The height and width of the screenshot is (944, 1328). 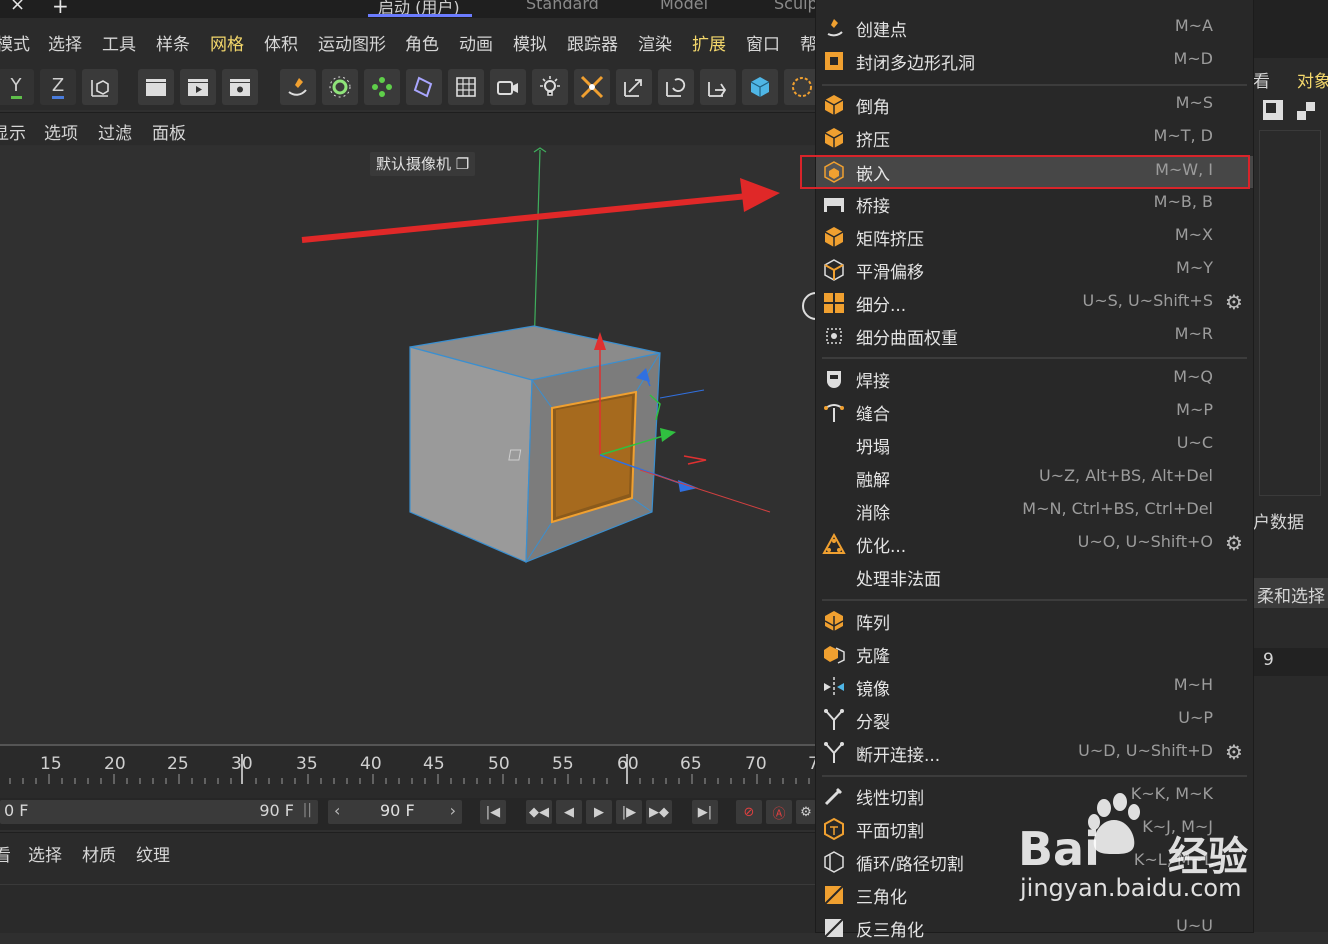 I want to click on menu-simulate: 模拟, so click(x=530, y=42).